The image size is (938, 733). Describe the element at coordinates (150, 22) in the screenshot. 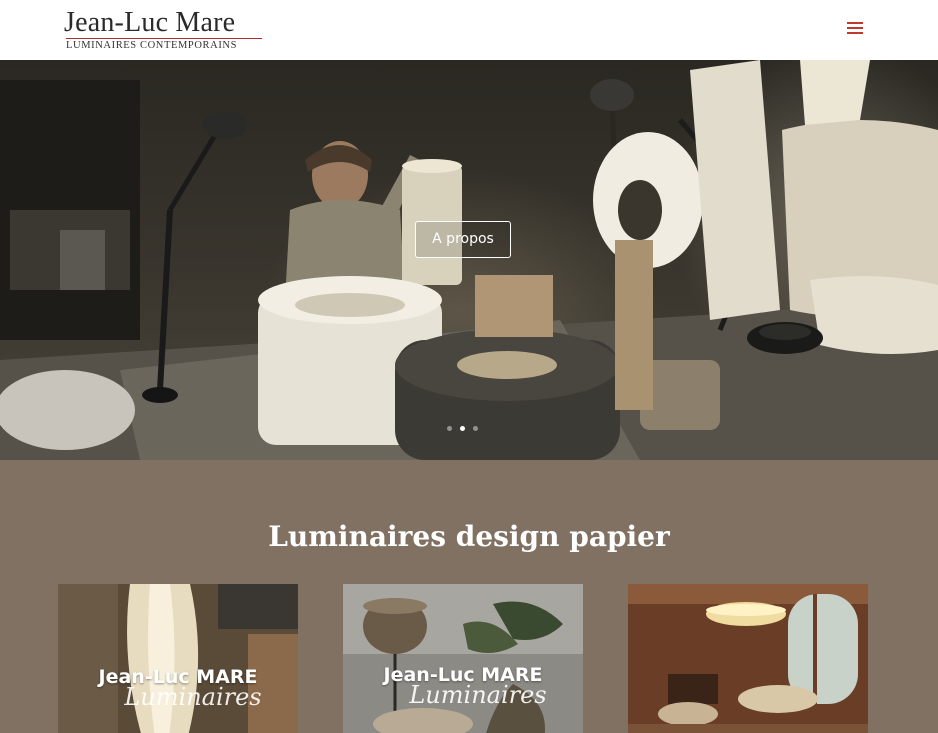

I see `logo-name: Jean-Luc Mare` at that location.